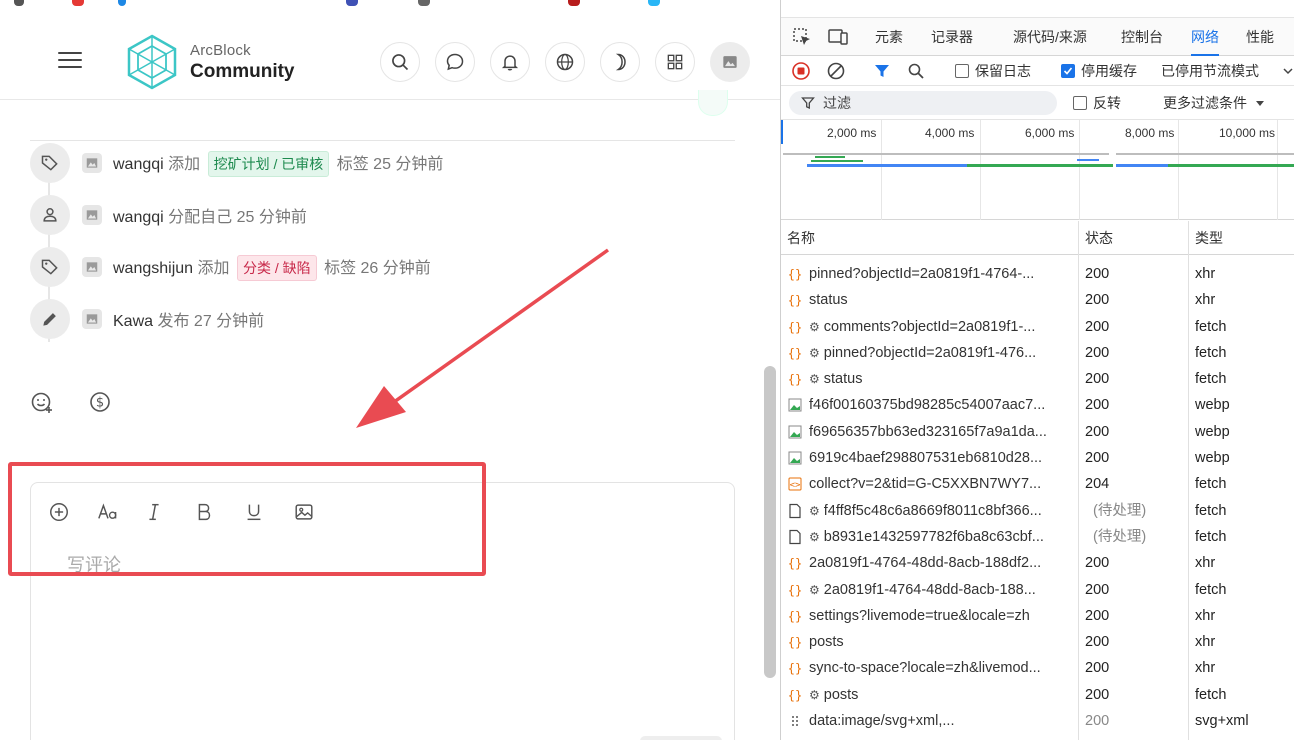 The width and height of the screenshot is (1294, 740). What do you see at coordinates (932, 379) in the screenshot?
I see `request-name-cell: {} ⚙ status` at bounding box center [932, 379].